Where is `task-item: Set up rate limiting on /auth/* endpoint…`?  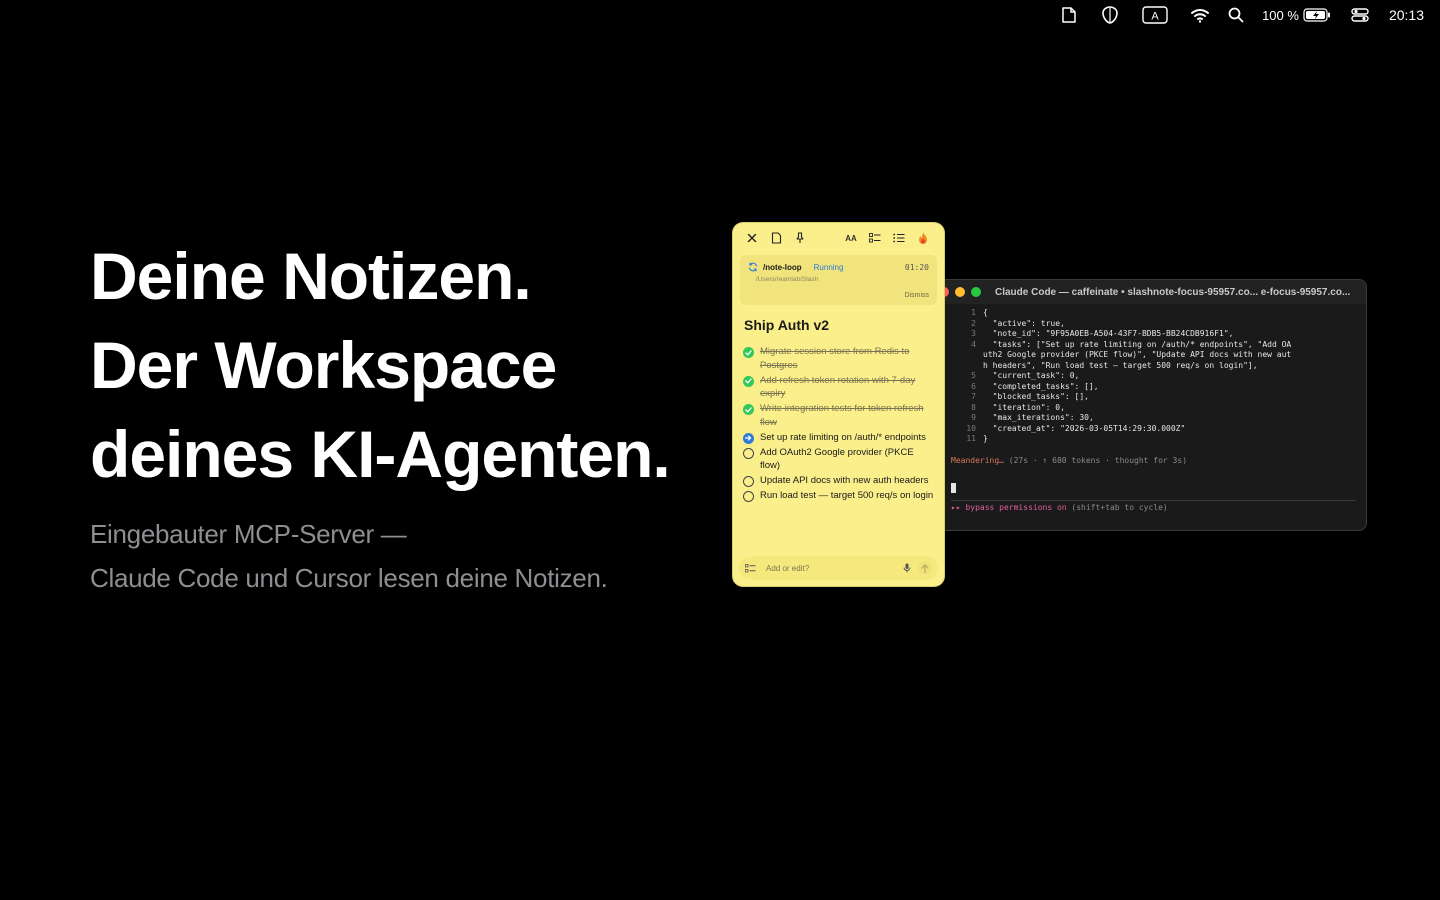
task-item: Set up rate limiting on /auth/* endpoint… is located at coordinates (839, 438).